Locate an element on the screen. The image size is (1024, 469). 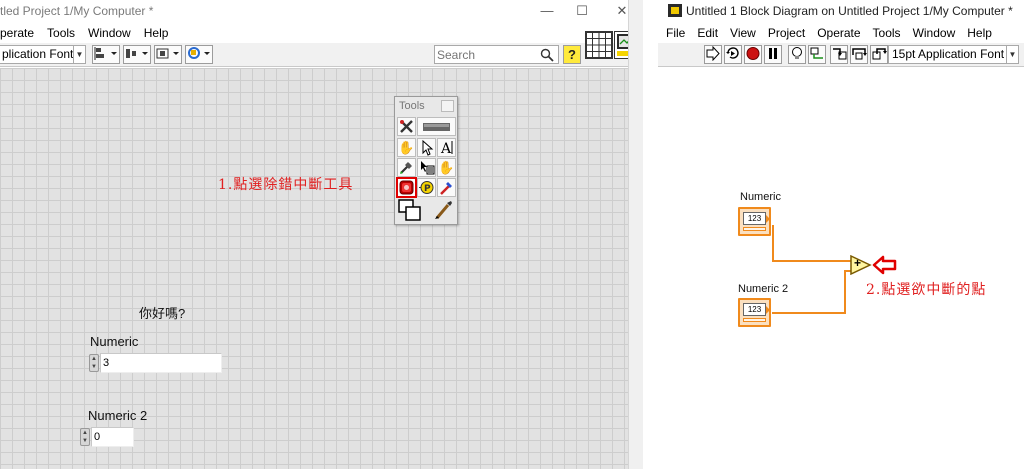
lightbulb-icon is located at coordinates (797, 53).